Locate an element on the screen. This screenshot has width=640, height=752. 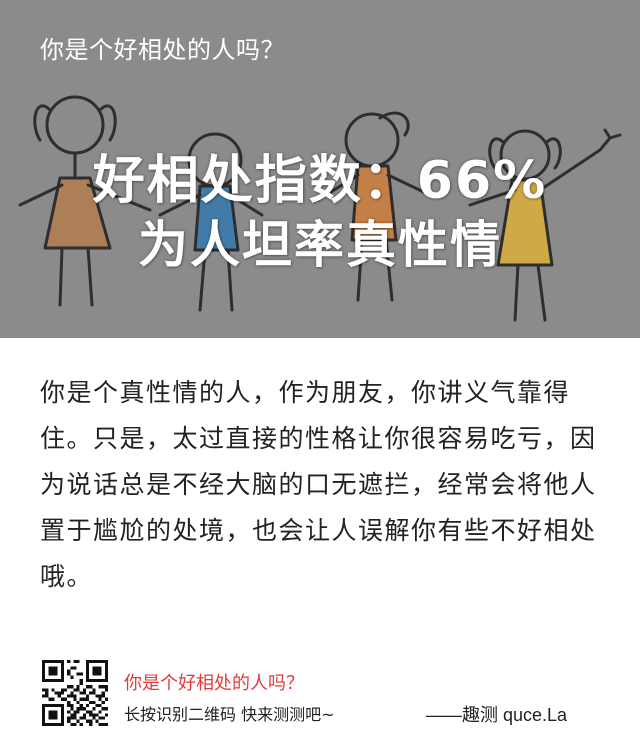
result-score: 好相处指数：66% is located at coordinates (320, 181).